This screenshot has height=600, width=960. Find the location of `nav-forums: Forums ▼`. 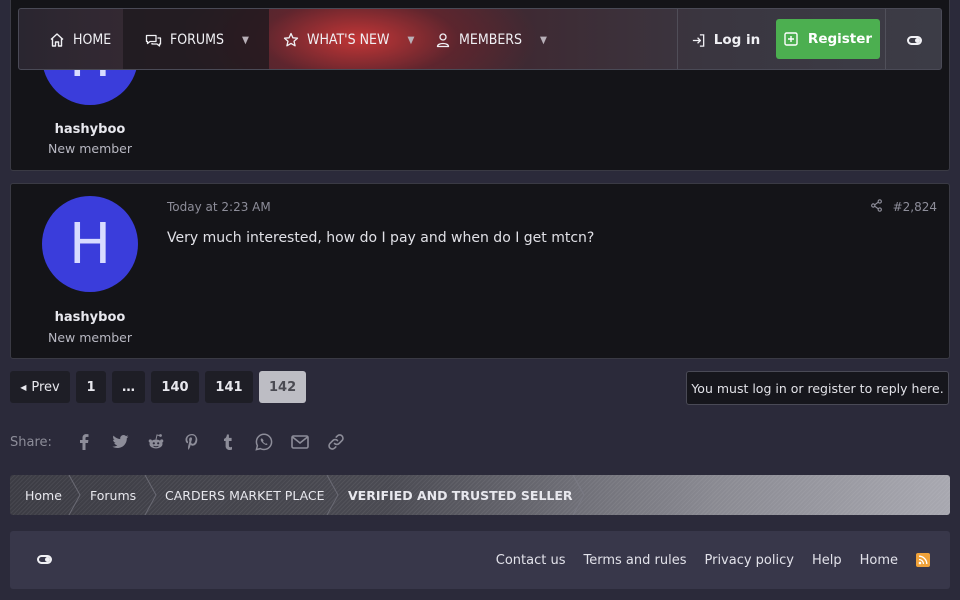

nav-forums: Forums ▼ is located at coordinates (196, 39).